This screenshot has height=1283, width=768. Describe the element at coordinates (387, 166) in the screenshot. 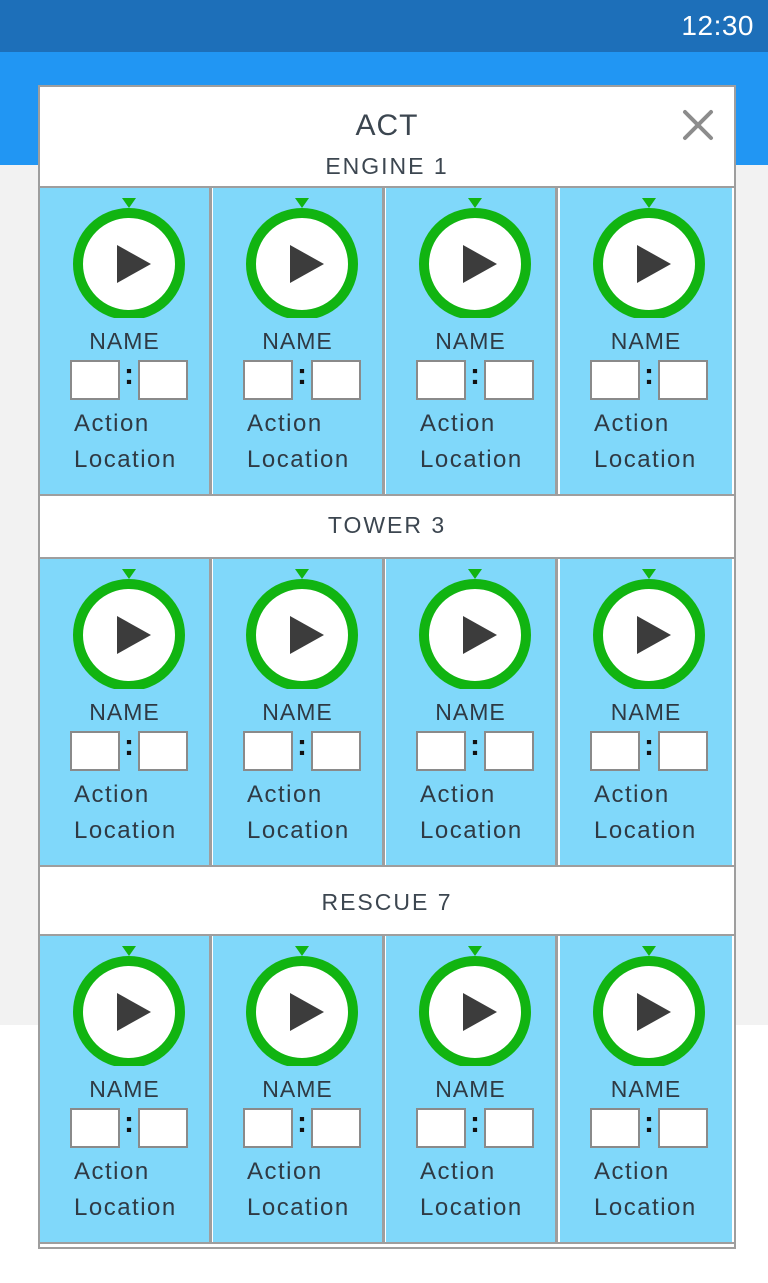

I see `section-label: ENGINE 1` at that location.